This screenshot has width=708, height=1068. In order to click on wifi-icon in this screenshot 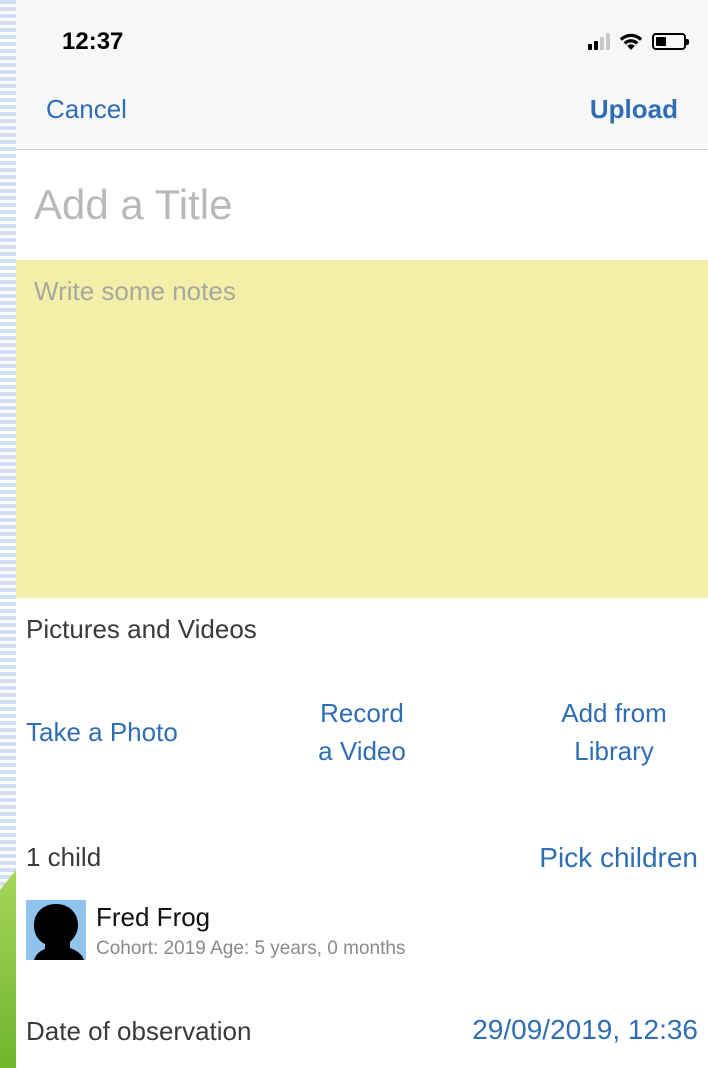, I will do `click(631, 41)`.